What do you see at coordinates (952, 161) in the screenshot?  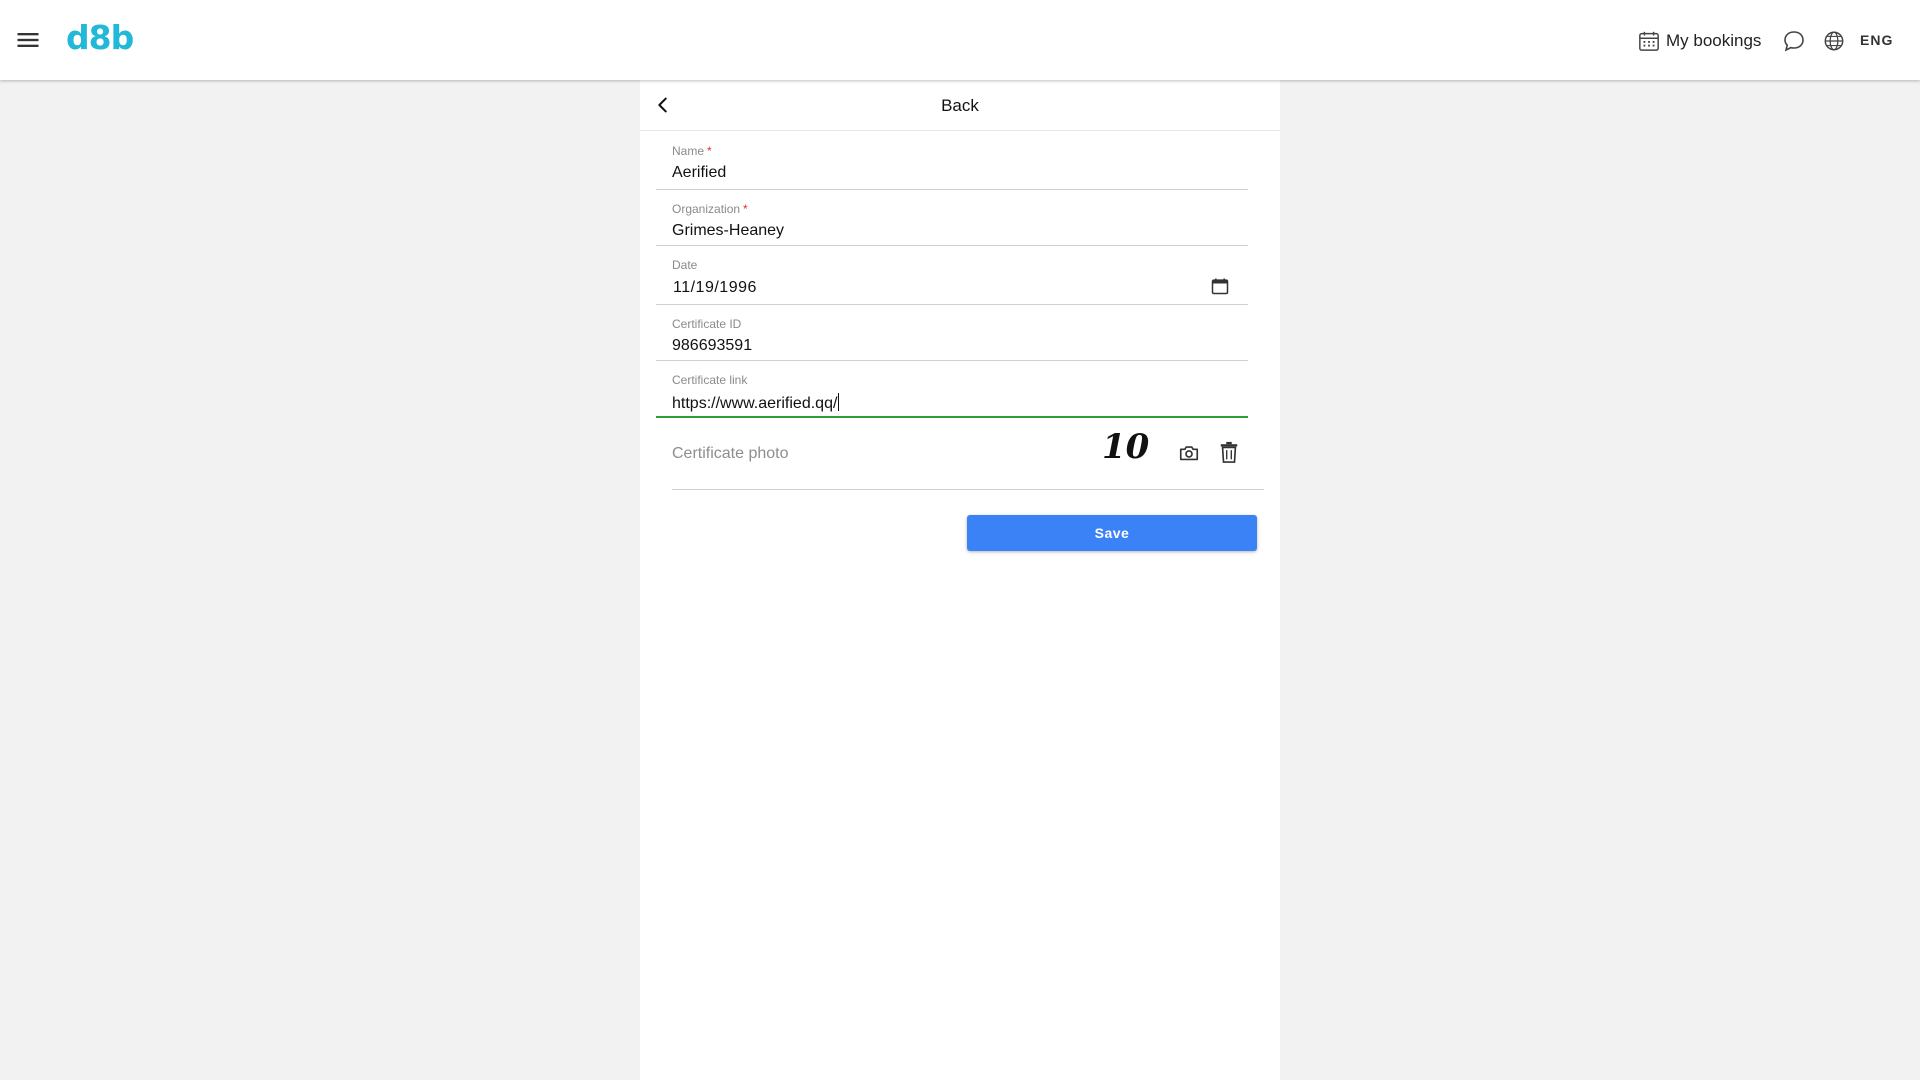 I see `name-text-field: Name * Aerified` at bounding box center [952, 161].